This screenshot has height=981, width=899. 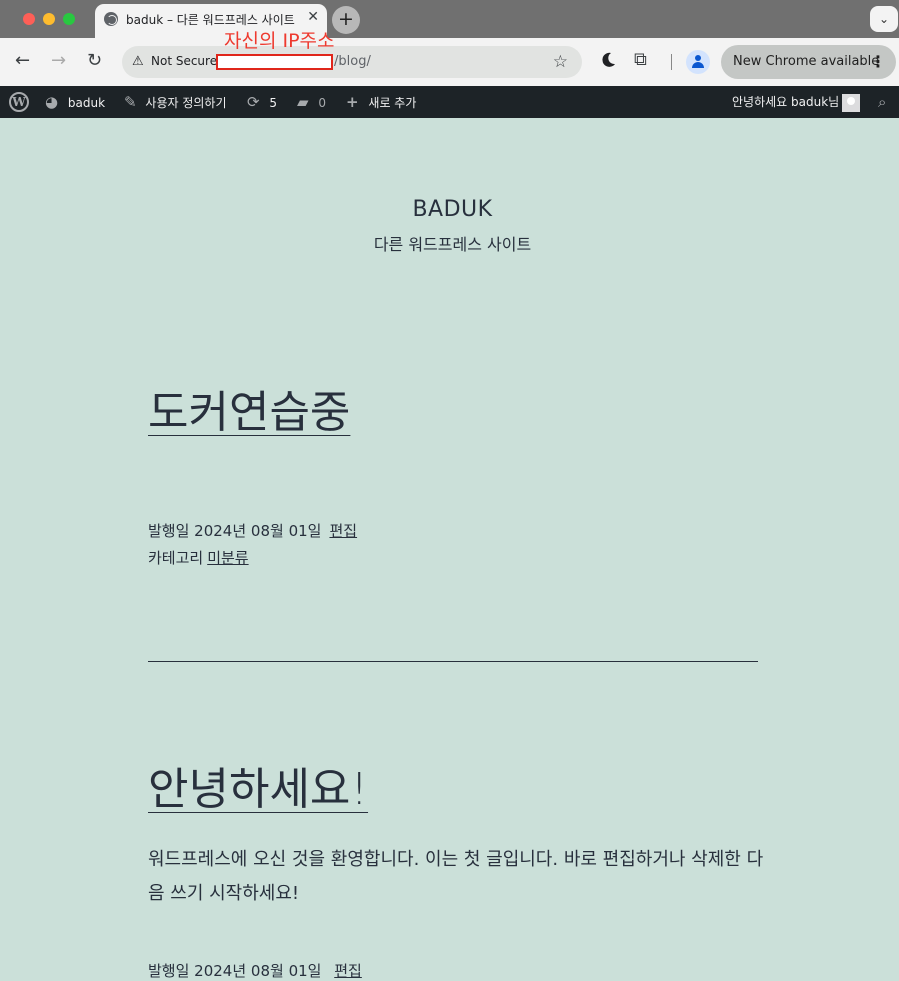 What do you see at coordinates (311, 102) in the screenshot?
I see `admin-comments-link: ▰ 0` at bounding box center [311, 102].